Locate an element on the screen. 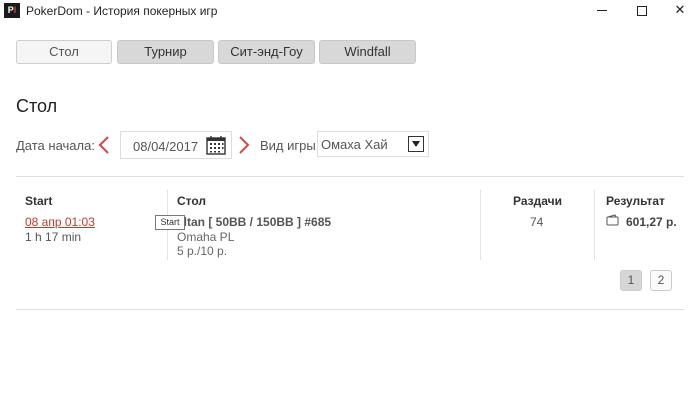 The width and height of the screenshot is (700, 412). tab-tournament: Турнир is located at coordinates (165, 52).